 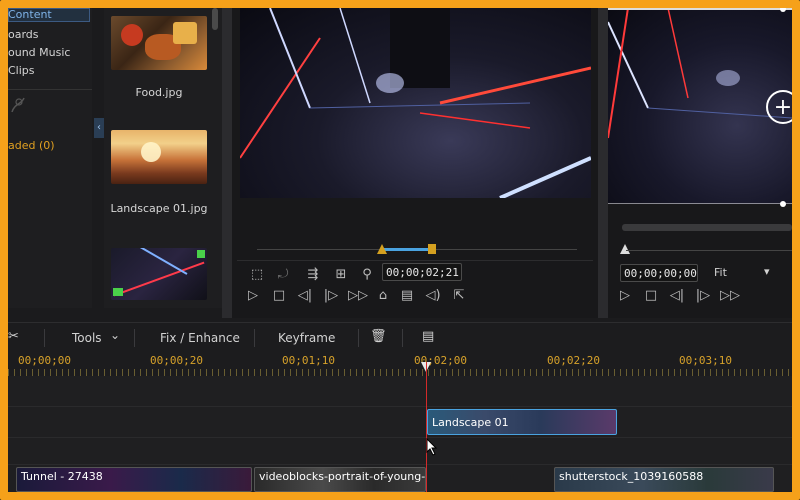 What do you see at coordinates (400, 372) in the screenshot?
I see `ruler-ticks` at bounding box center [400, 372].